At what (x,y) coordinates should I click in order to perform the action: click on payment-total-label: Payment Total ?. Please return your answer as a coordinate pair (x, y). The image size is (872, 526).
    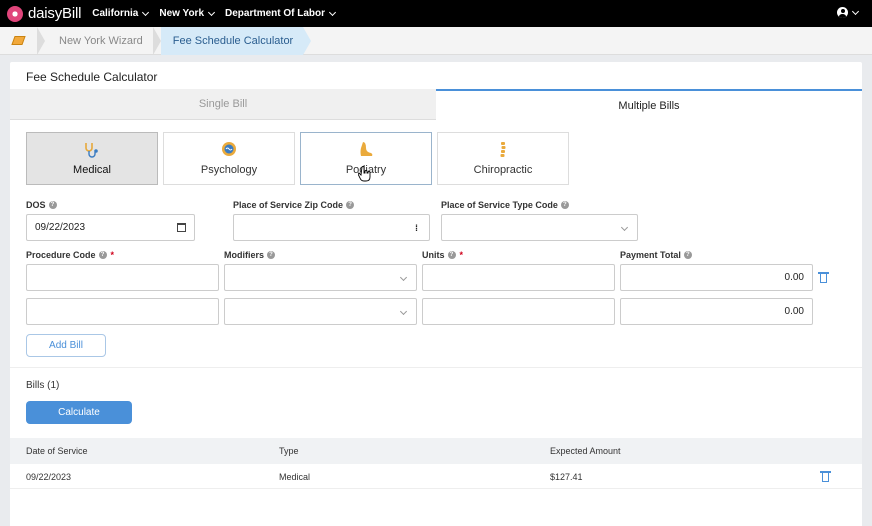
    Looking at the image, I should click on (656, 255).